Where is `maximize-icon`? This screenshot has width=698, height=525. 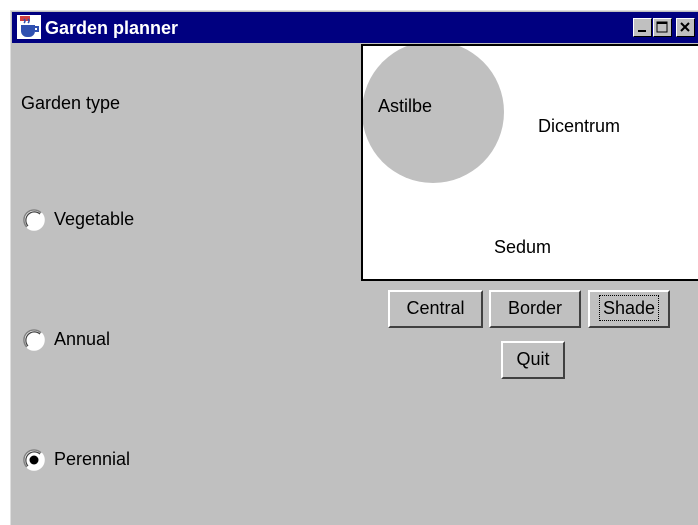 maximize-icon is located at coordinates (662, 27).